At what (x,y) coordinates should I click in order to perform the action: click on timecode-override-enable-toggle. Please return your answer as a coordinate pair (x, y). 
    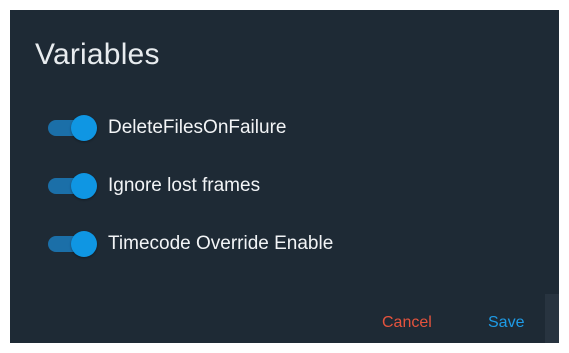
    Looking at the image, I should click on (73, 244).